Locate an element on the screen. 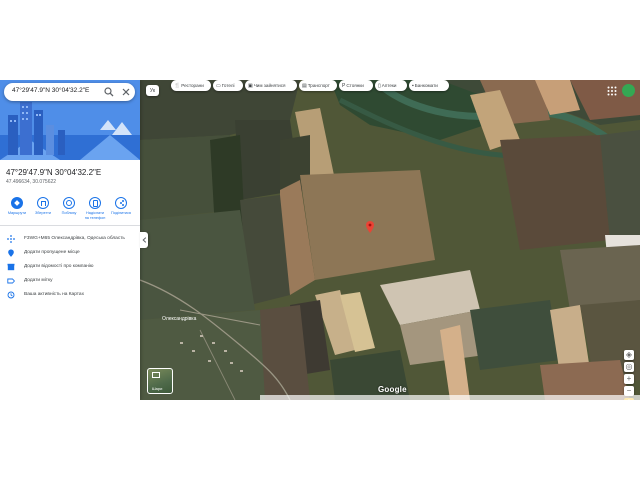 The width and height of the screenshot is (640, 480). language-toggle: Ук is located at coordinates (152, 90).